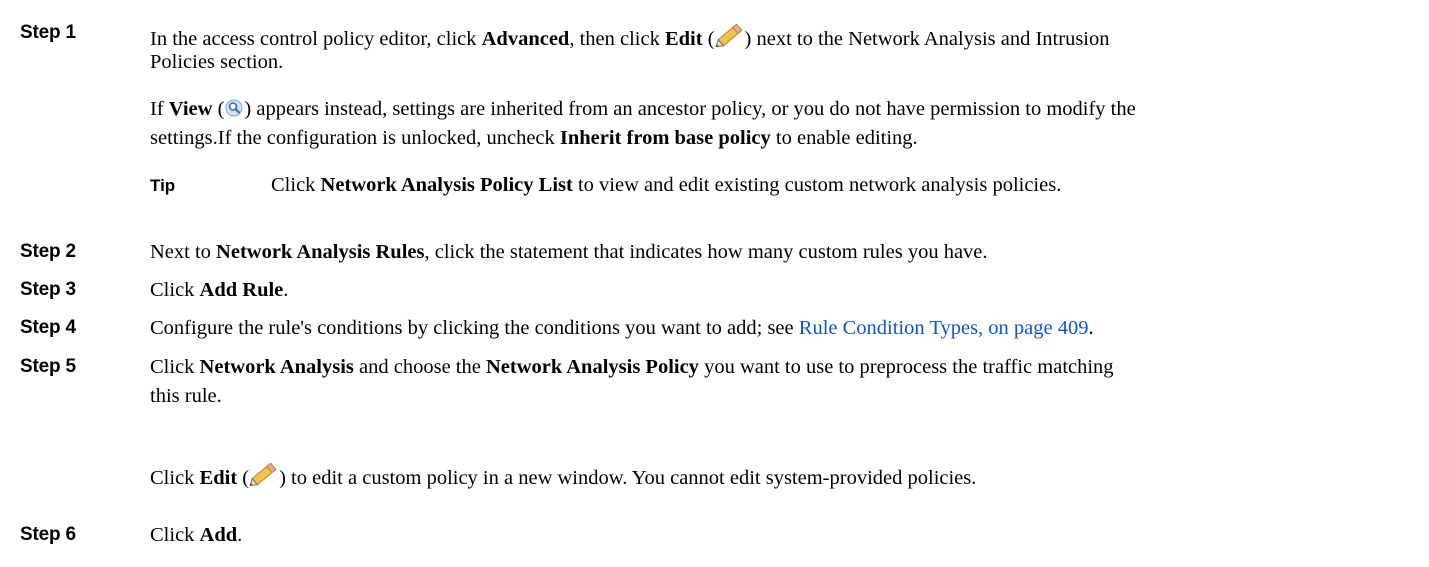  What do you see at coordinates (190, 109) in the screenshot?
I see `view-label: View` at bounding box center [190, 109].